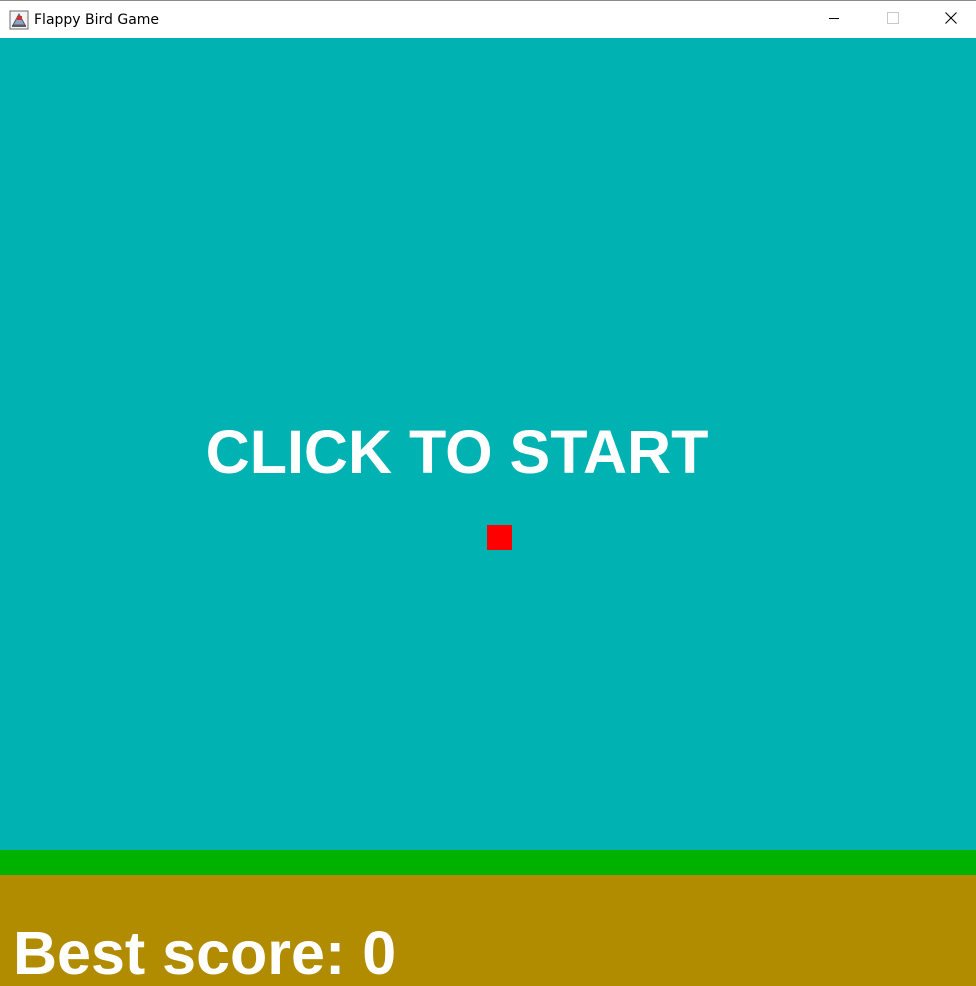  What do you see at coordinates (97, 20) in the screenshot?
I see `window-title: Flappy Bird Game` at bounding box center [97, 20].